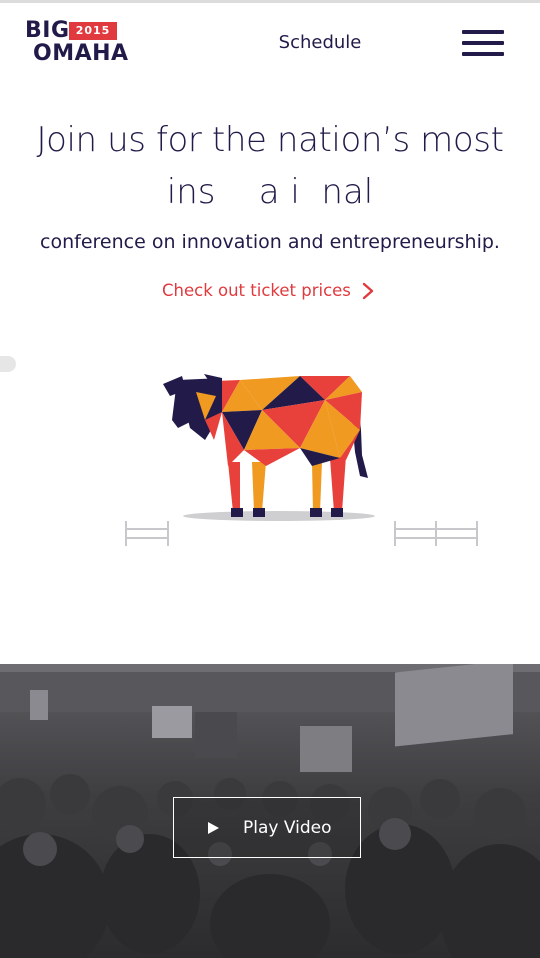  I want to click on big-omaha-logo: BIG 2015 OMAHA, so click(77, 43).